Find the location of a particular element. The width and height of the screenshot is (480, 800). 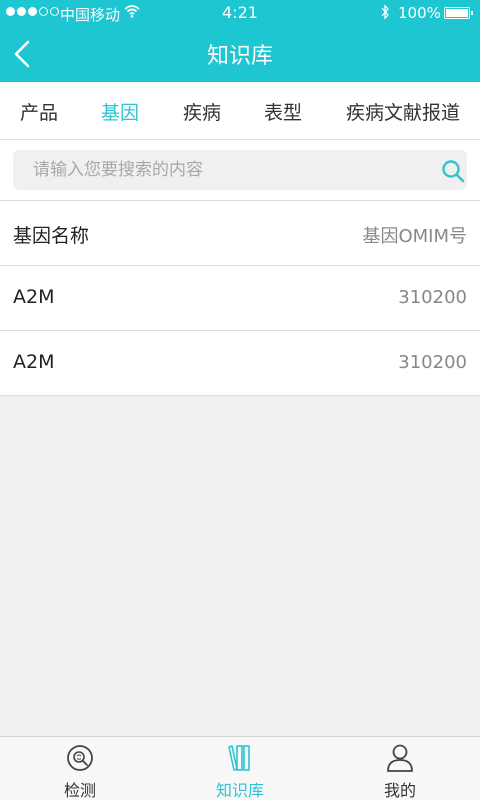

search-box is located at coordinates (240, 170).